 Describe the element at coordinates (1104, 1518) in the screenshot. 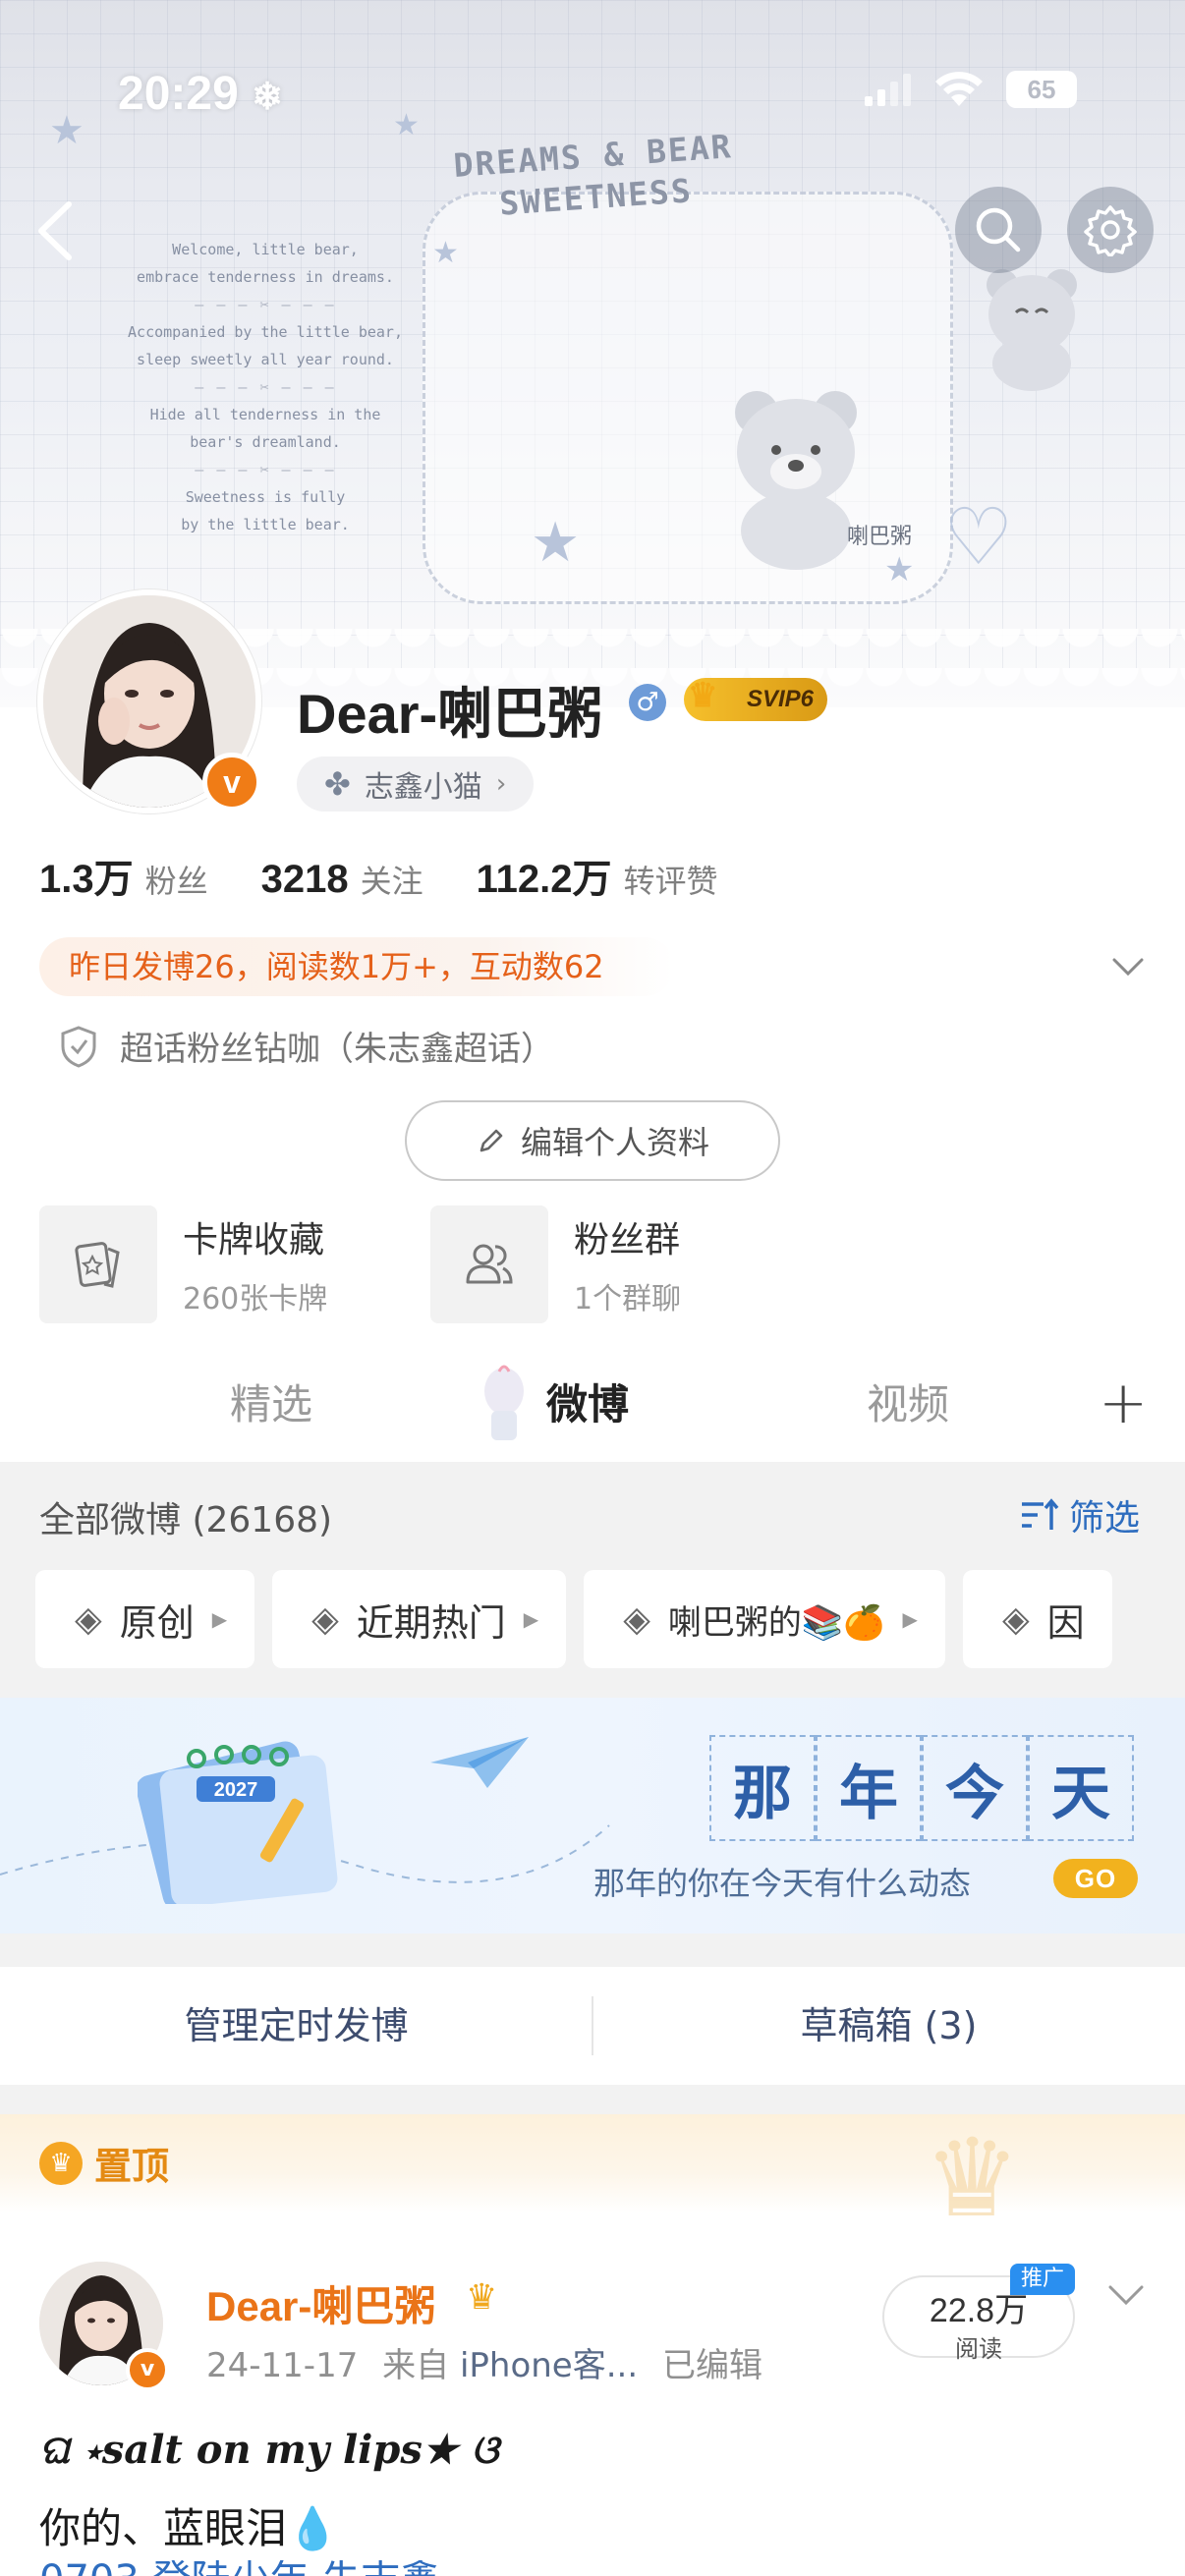

I see `filter-label: 筛选` at that location.